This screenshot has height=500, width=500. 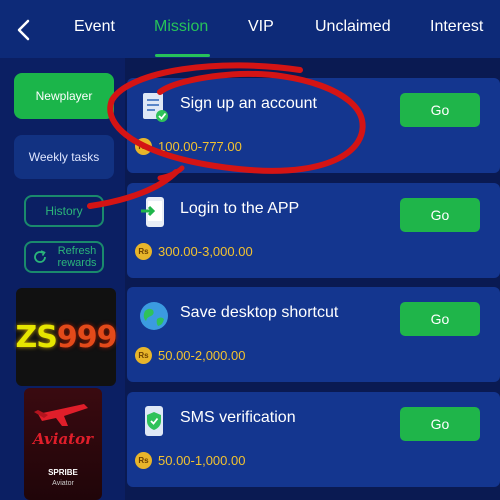 What do you see at coordinates (200, 146) in the screenshot?
I see `task-reward: 100.00-777.00` at bounding box center [200, 146].